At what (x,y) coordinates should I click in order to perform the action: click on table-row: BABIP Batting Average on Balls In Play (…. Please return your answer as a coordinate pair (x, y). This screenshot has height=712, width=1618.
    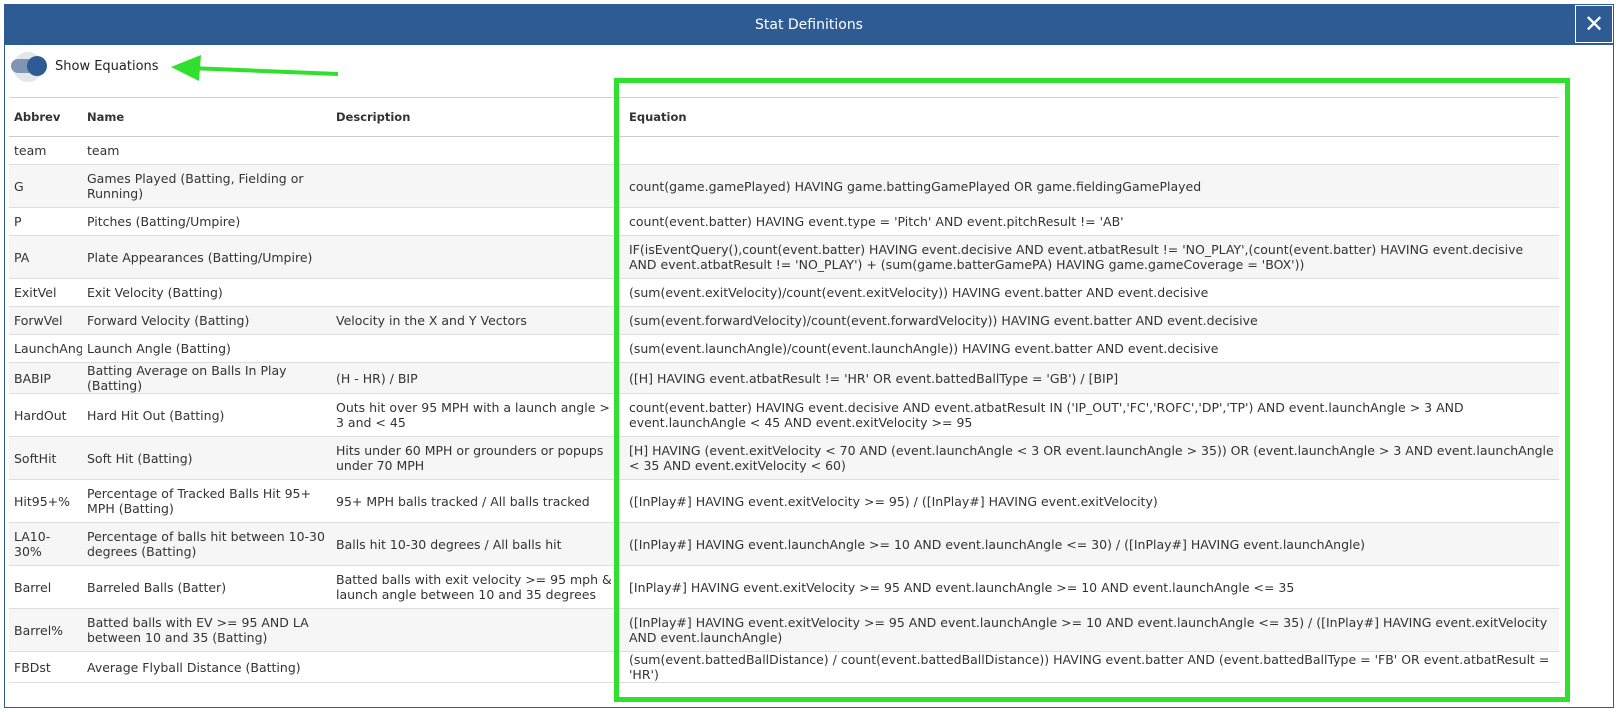
    Looking at the image, I should click on (784, 378).